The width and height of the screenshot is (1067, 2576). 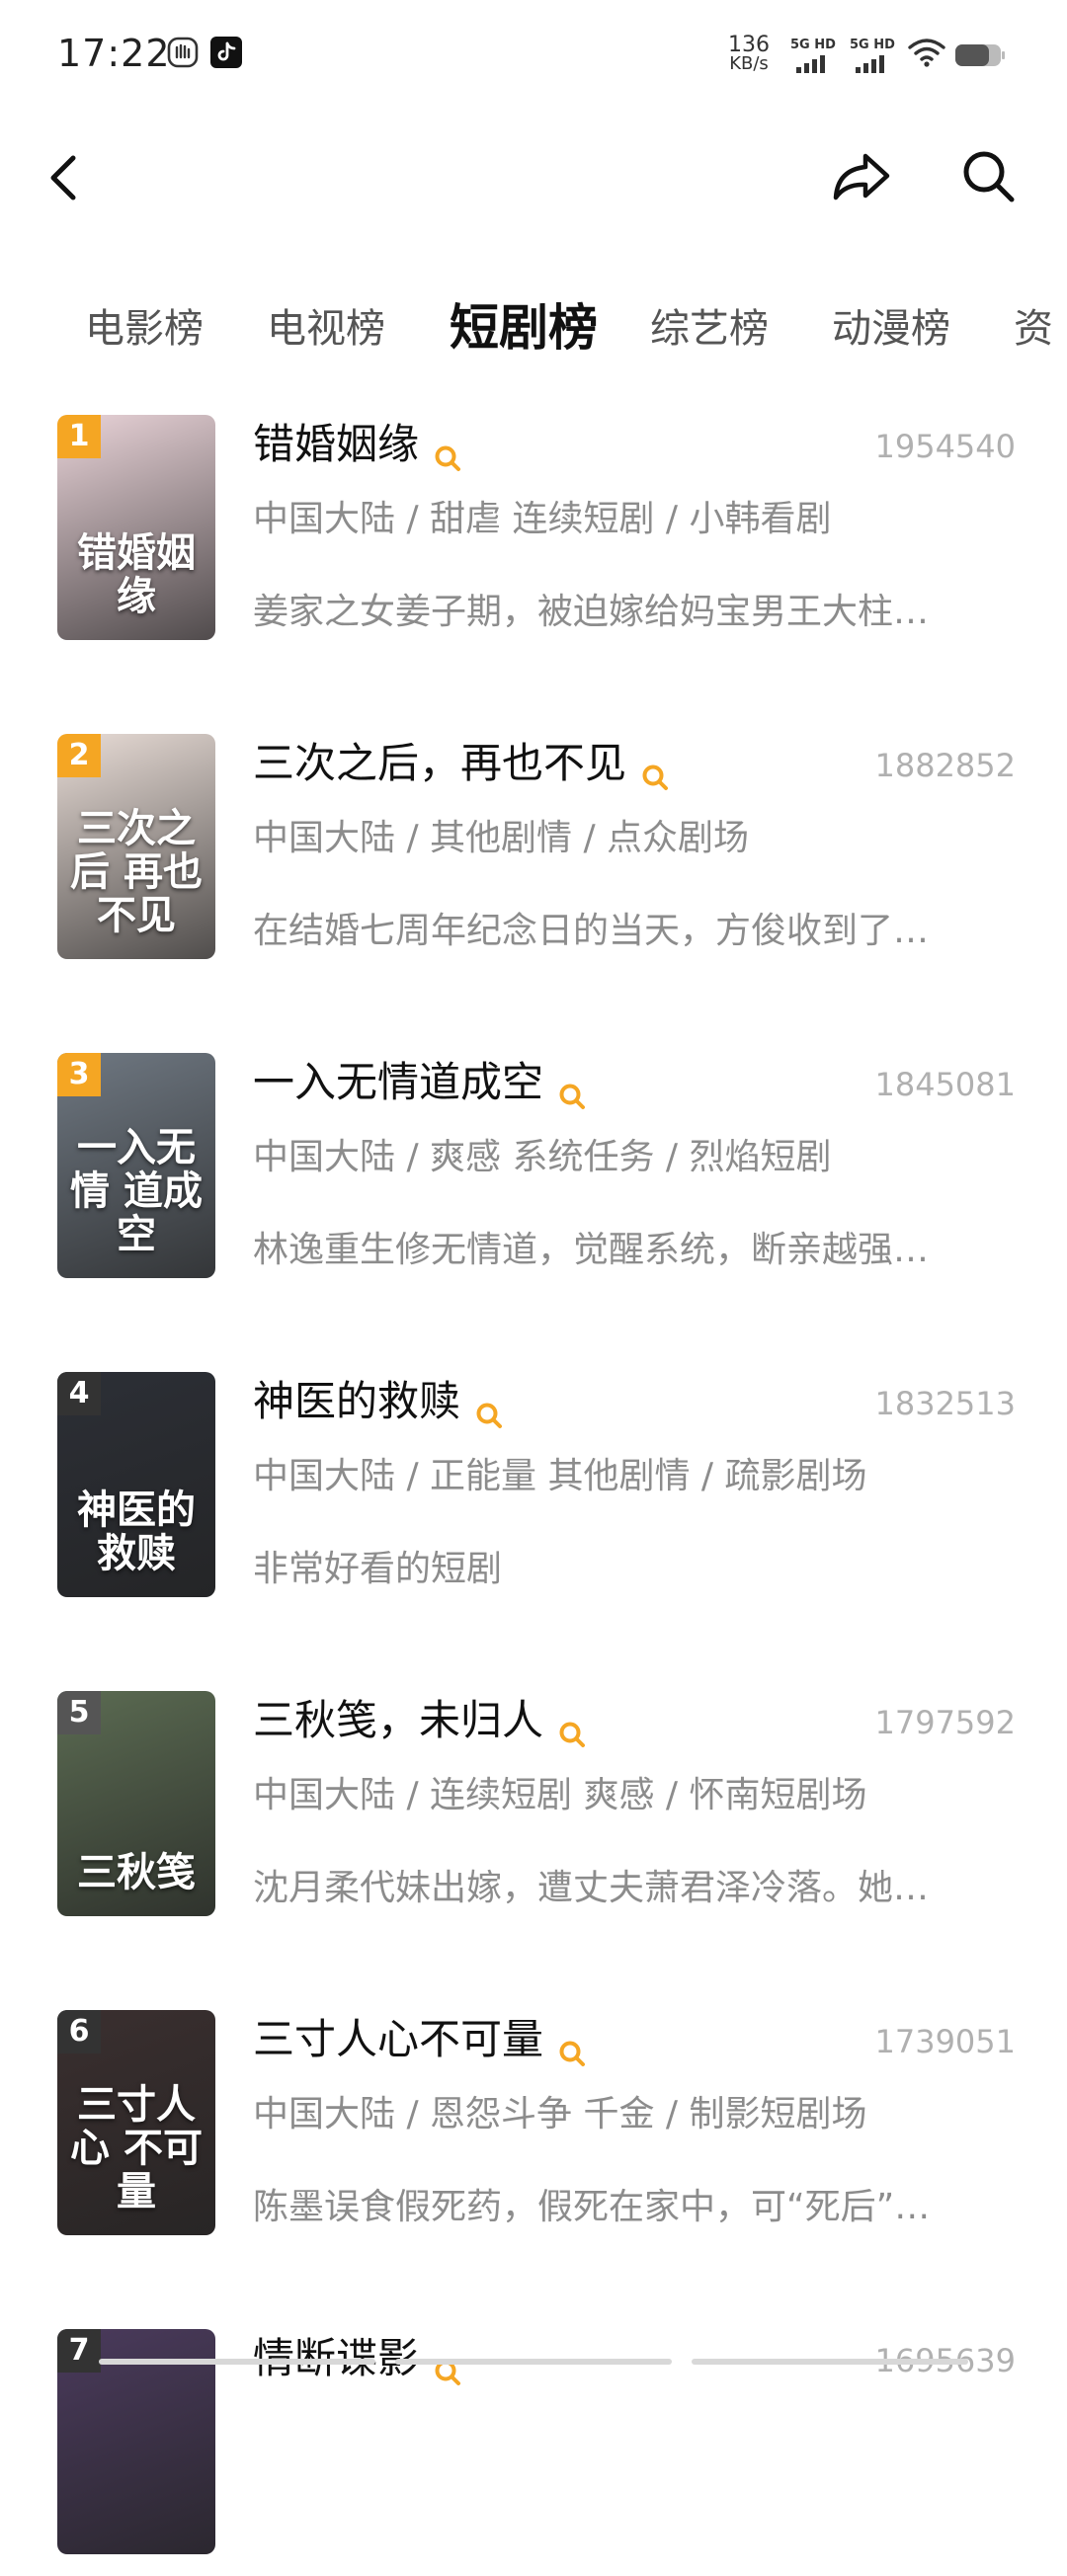 I want to click on item-title: 三寸人心不可量, so click(x=420, y=2039).